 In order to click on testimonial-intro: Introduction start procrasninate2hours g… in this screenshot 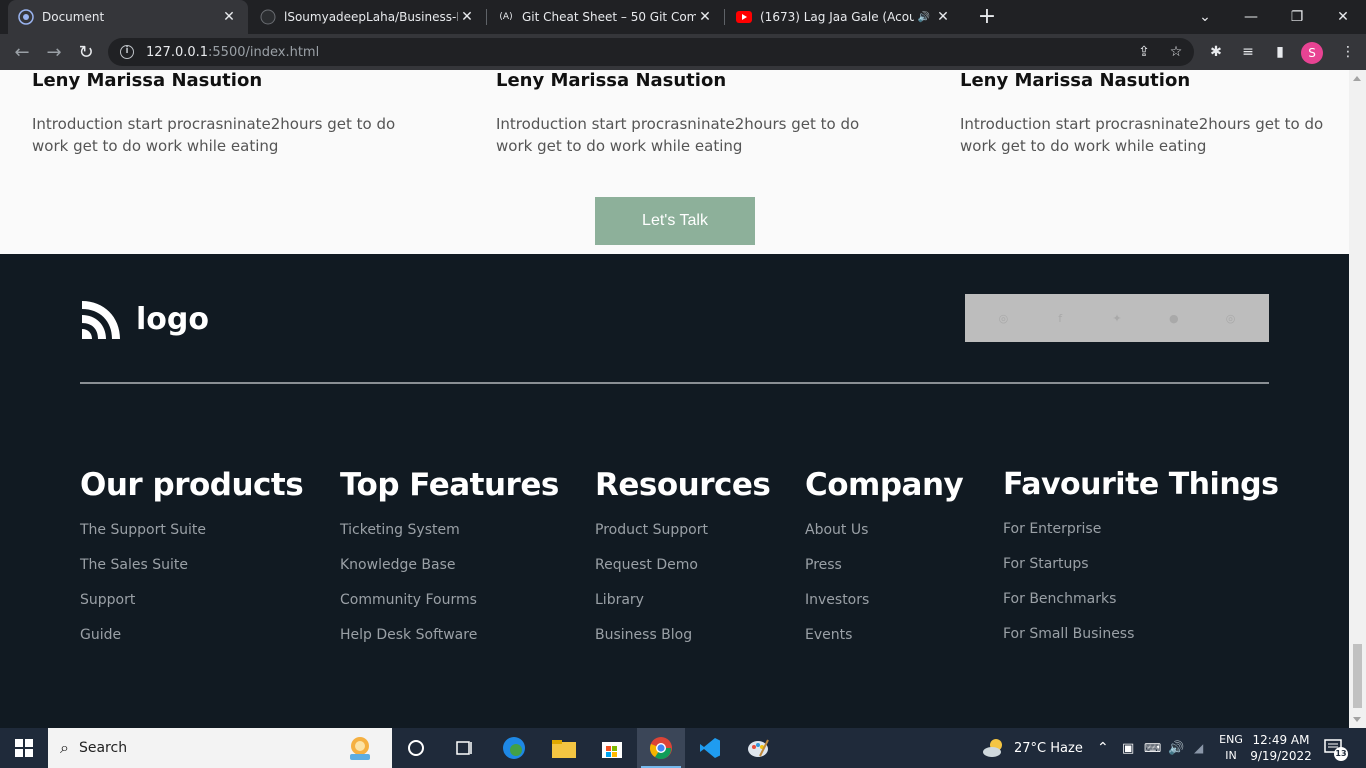, I will do `click(678, 135)`.